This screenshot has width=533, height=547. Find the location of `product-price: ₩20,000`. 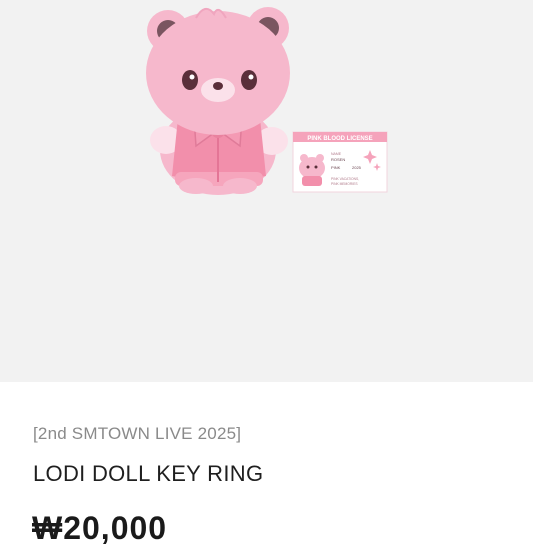

product-price: ₩20,000 is located at coordinates (100, 528).